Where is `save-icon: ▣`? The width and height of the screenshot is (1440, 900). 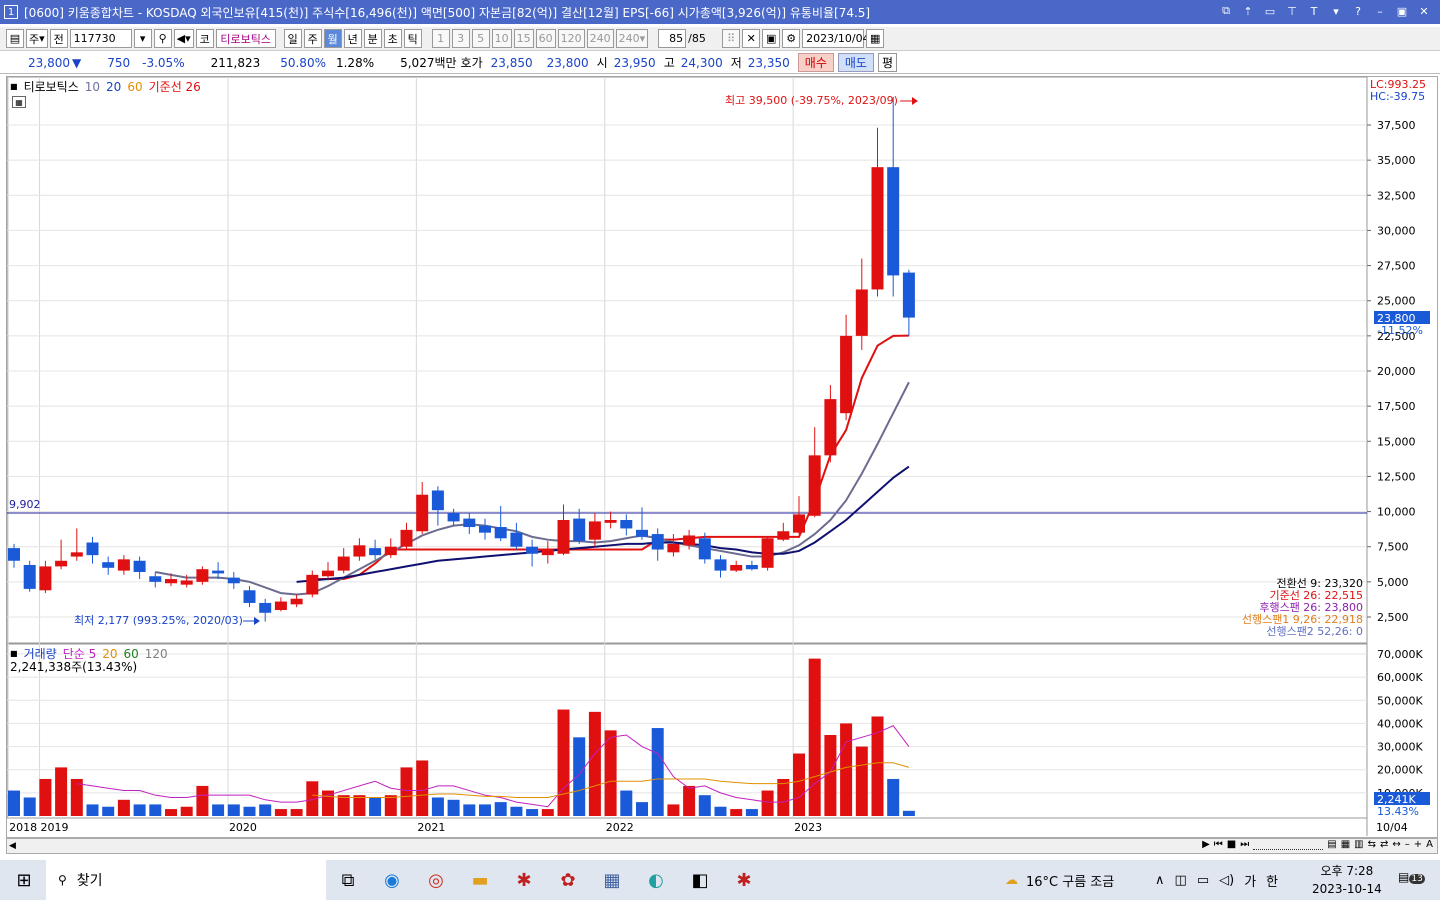
save-icon: ▣ is located at coordinates (771, 38).